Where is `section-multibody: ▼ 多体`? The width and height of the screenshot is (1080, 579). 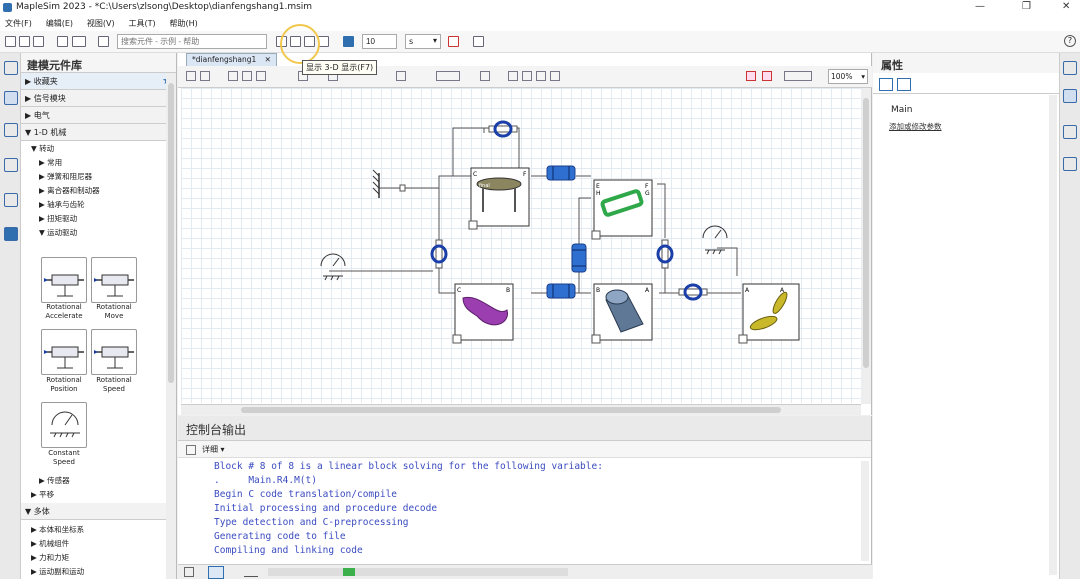 section-multibody: ▼ 多体 is located at coordinates (94, 511).